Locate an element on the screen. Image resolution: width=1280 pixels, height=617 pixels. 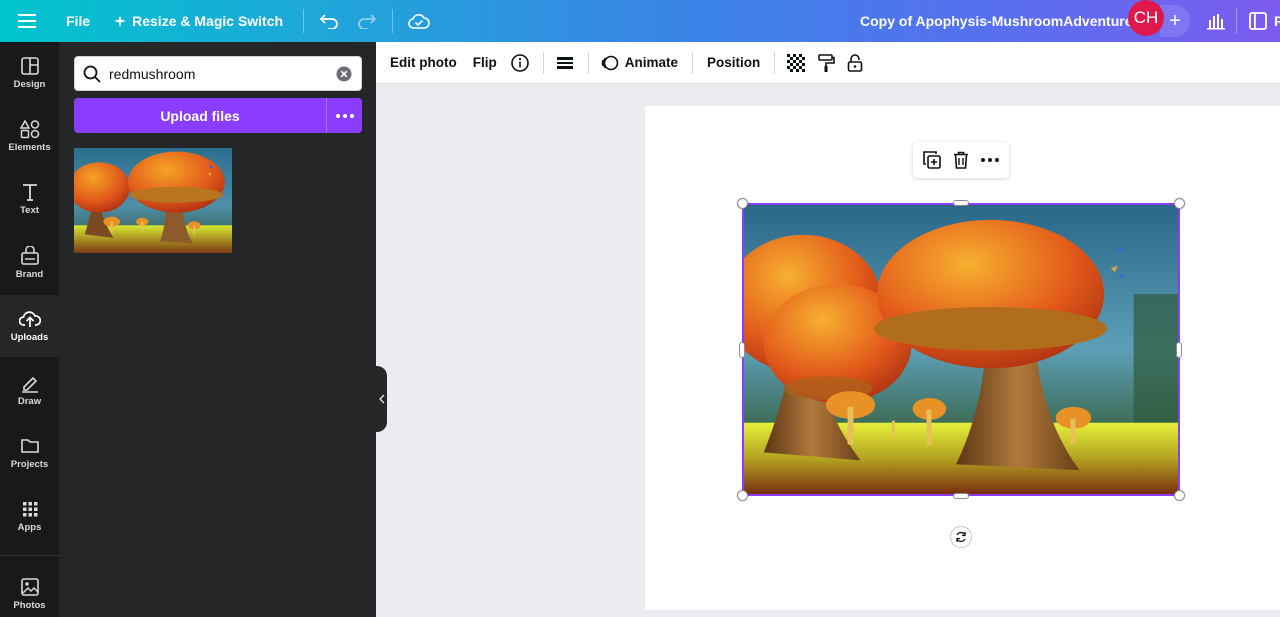
animate-label: Animate is located at coordinates (651, 62).